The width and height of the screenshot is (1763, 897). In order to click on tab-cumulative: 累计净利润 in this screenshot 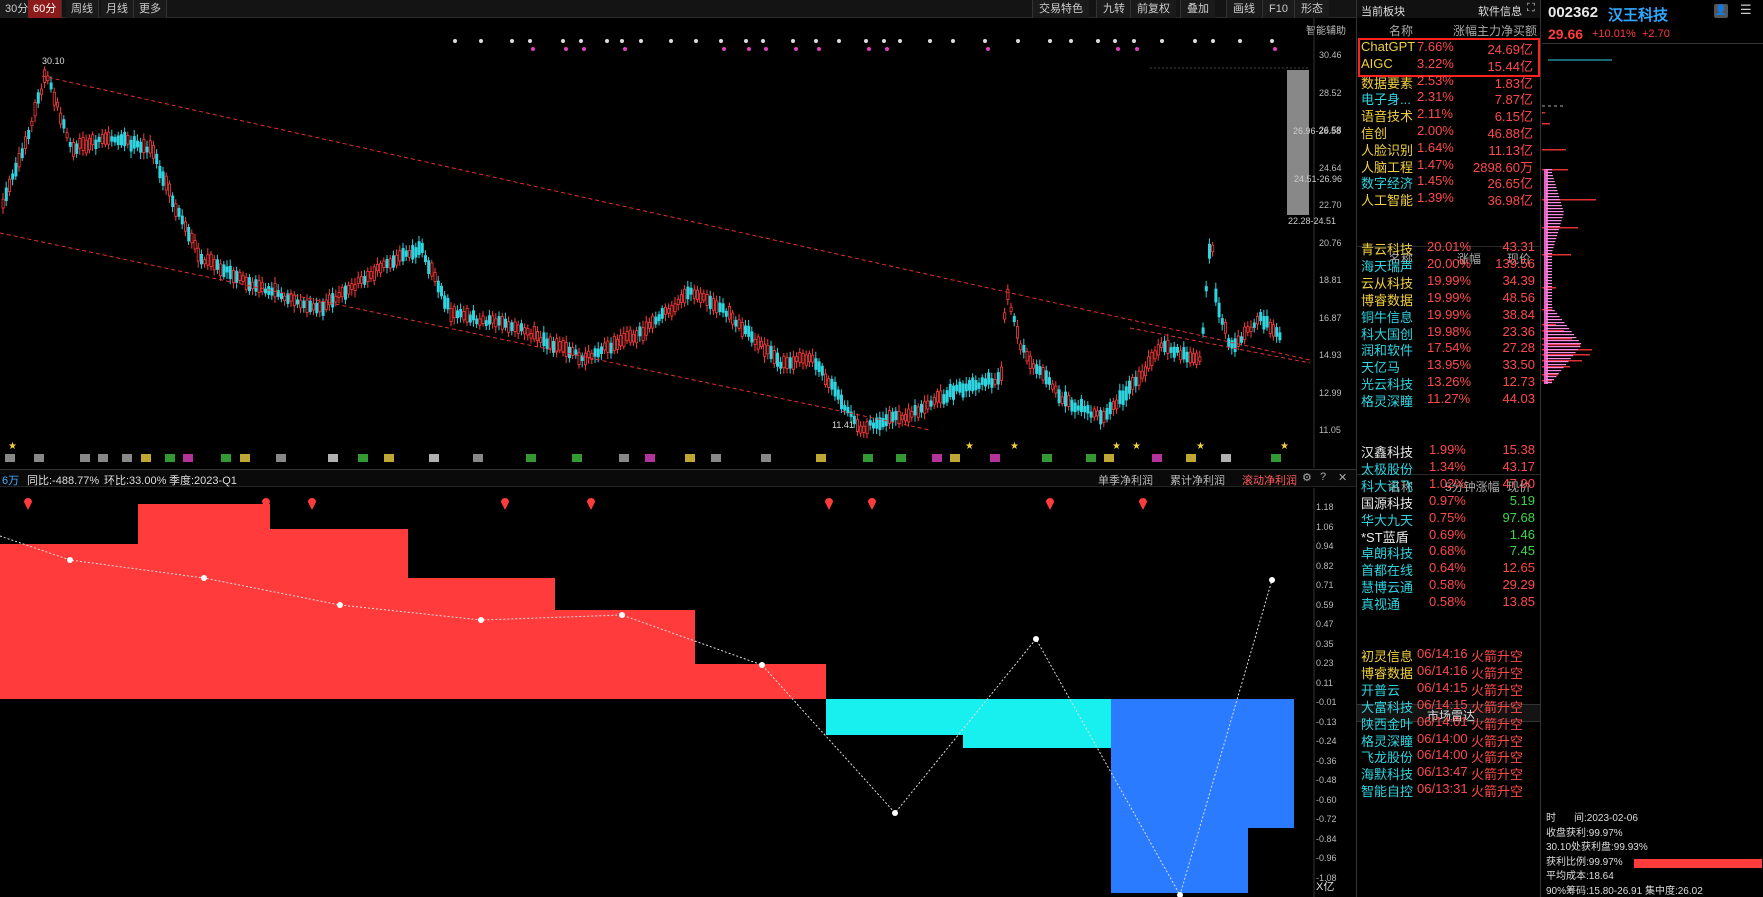, I will do `click(1197, 480)`.